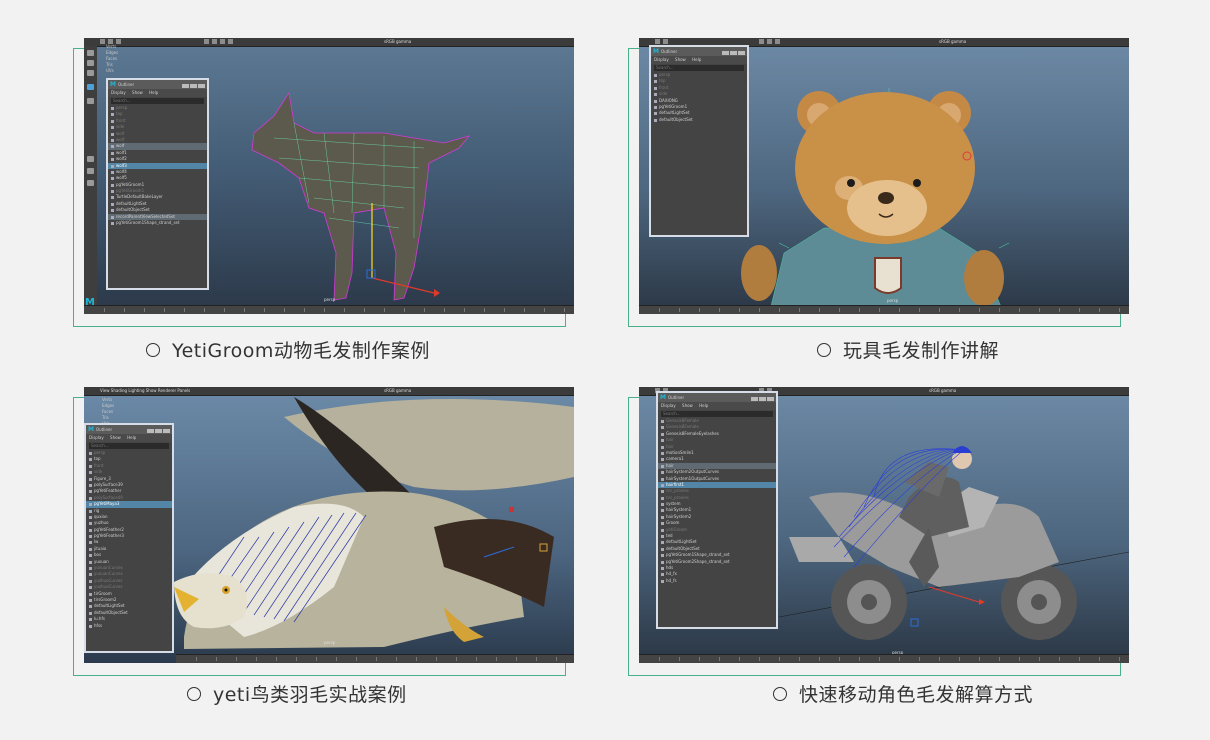  Describe the element at coordinates (916, 695) in the screenshot. I see `caption-text: 快速移动角色毛发解算方式` at that location.